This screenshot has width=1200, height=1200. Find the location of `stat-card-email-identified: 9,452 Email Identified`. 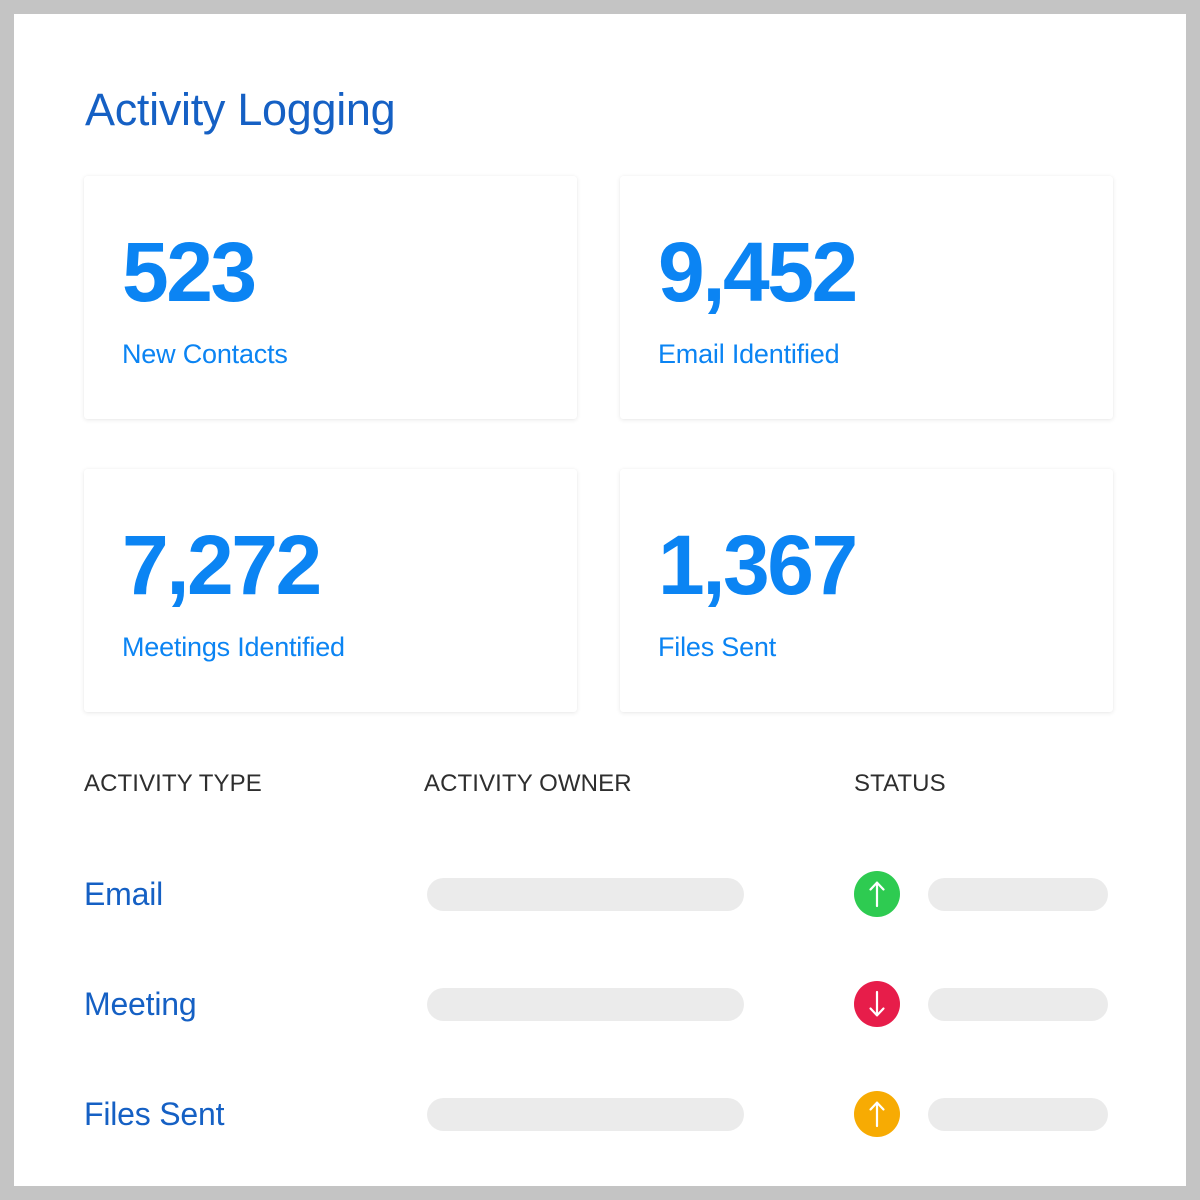

stat-card-email-identified: 9,452 Email Identified is located at coordinates (866, 297).